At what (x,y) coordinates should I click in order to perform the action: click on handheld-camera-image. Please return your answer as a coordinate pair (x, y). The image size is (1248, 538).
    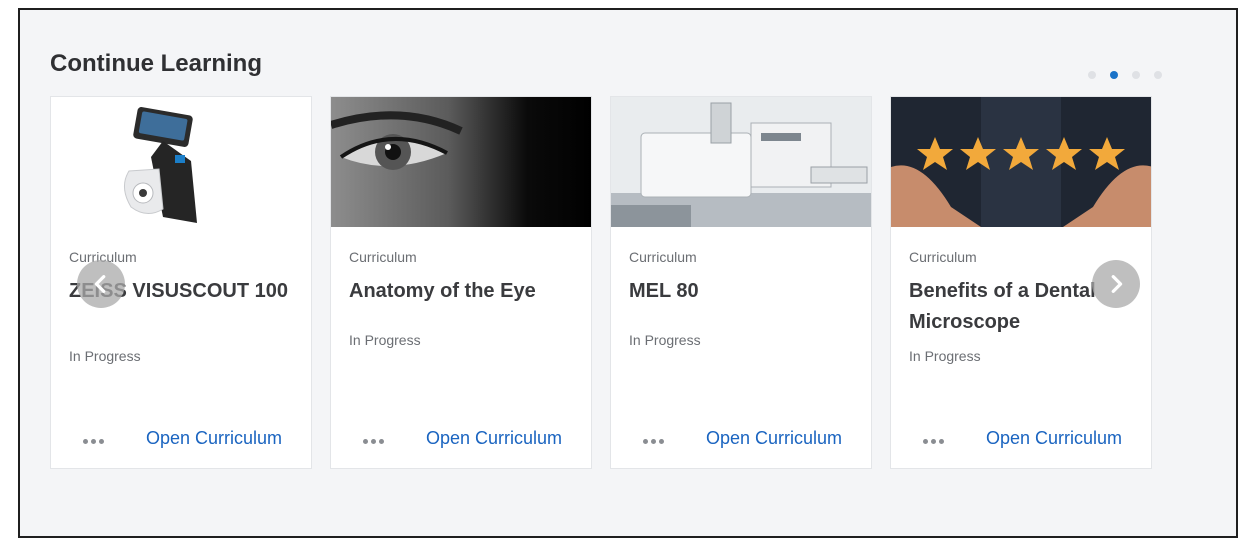
    Looking at the image, I should click on (181, 162).